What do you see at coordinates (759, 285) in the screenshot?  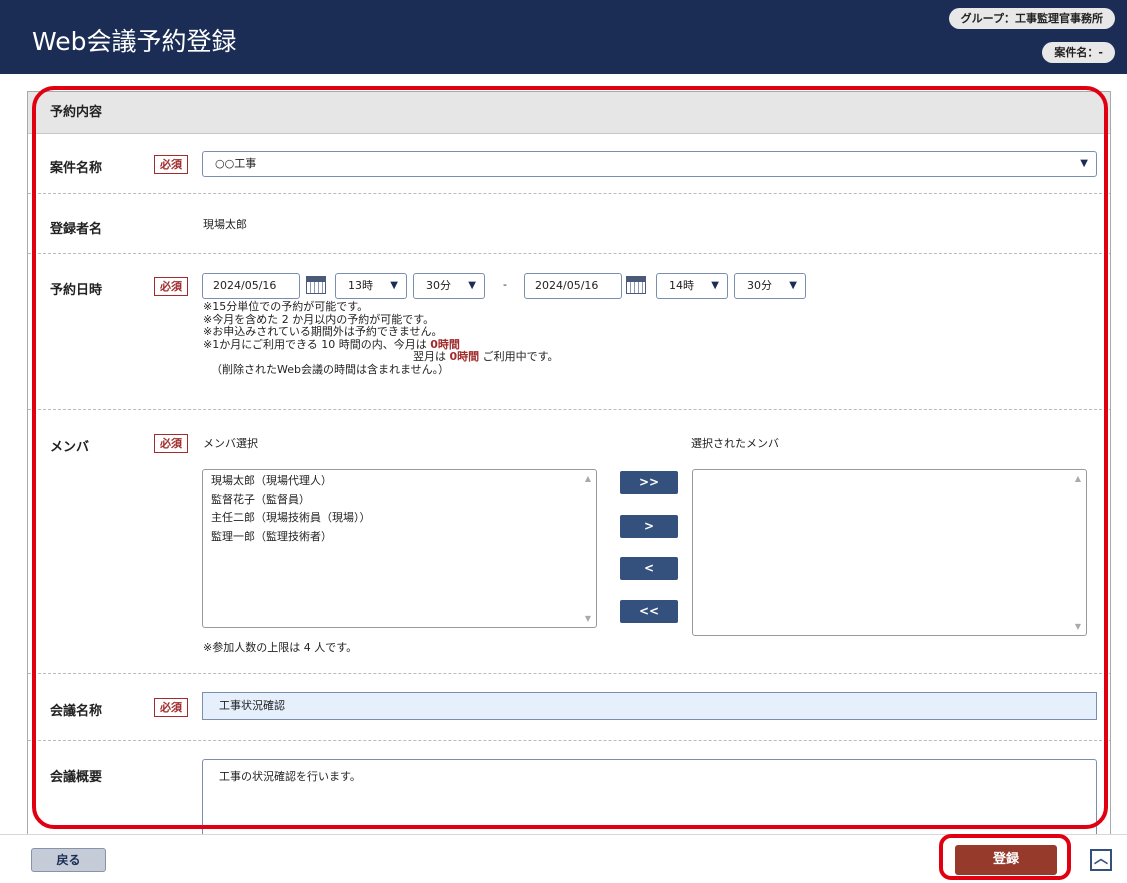 I see `end-min-value: 30分` at bounding box center [759, 285].